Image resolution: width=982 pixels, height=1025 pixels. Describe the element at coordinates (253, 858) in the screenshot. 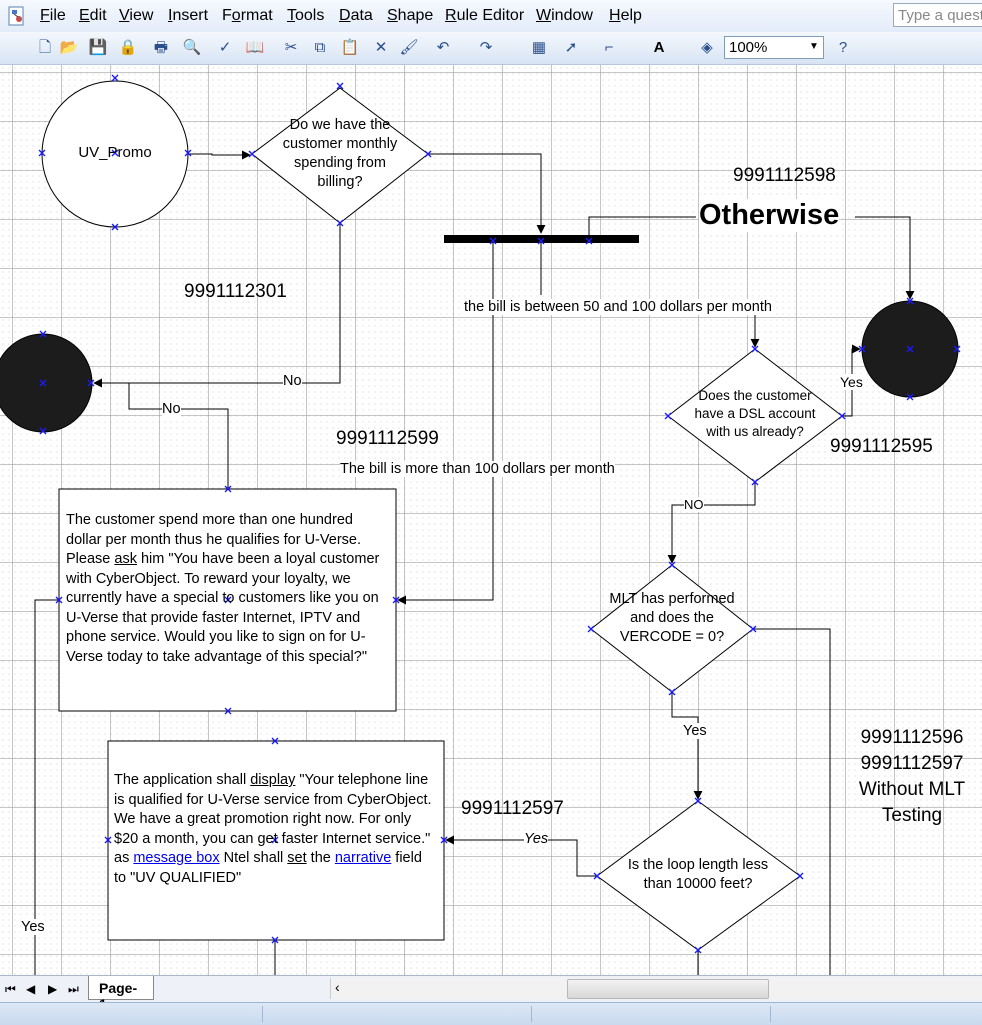

I see `box2-part3: Ntel shall` at that location.